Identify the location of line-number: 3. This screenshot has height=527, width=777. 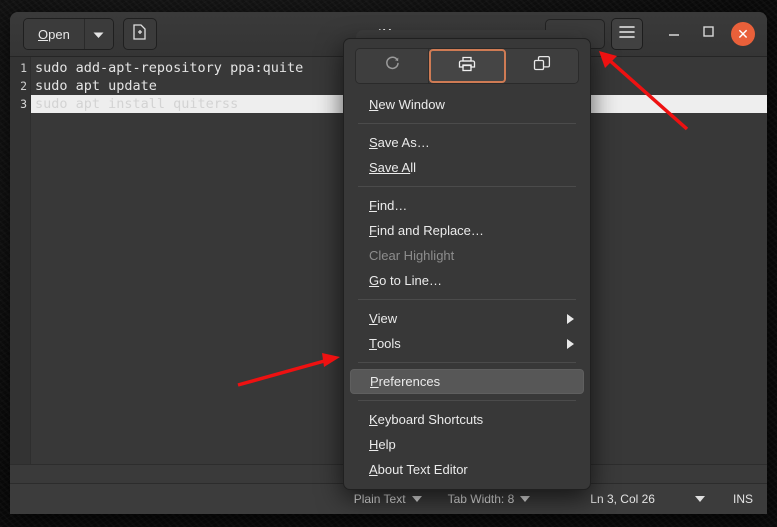
(23, 104).